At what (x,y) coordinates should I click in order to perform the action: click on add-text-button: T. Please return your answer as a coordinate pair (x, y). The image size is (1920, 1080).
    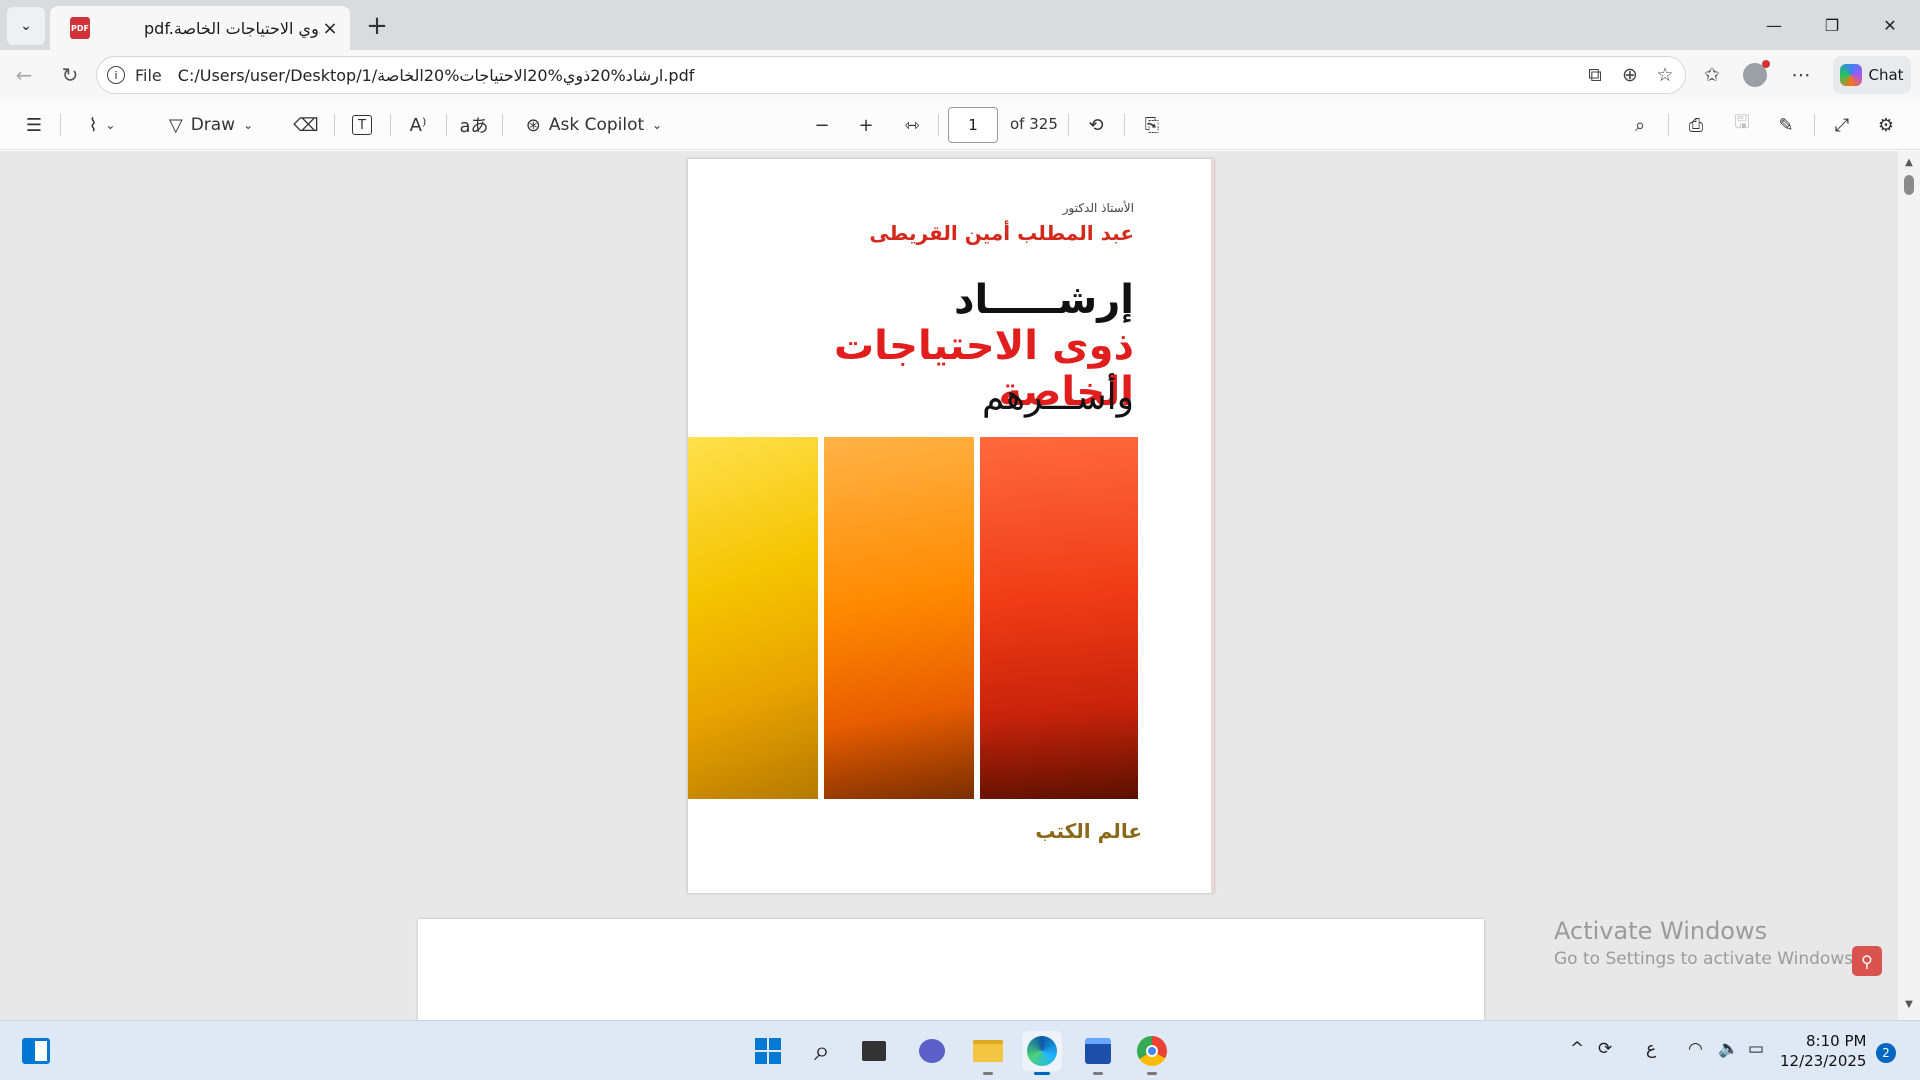
    Looking at the image, I should click on (362, 125).